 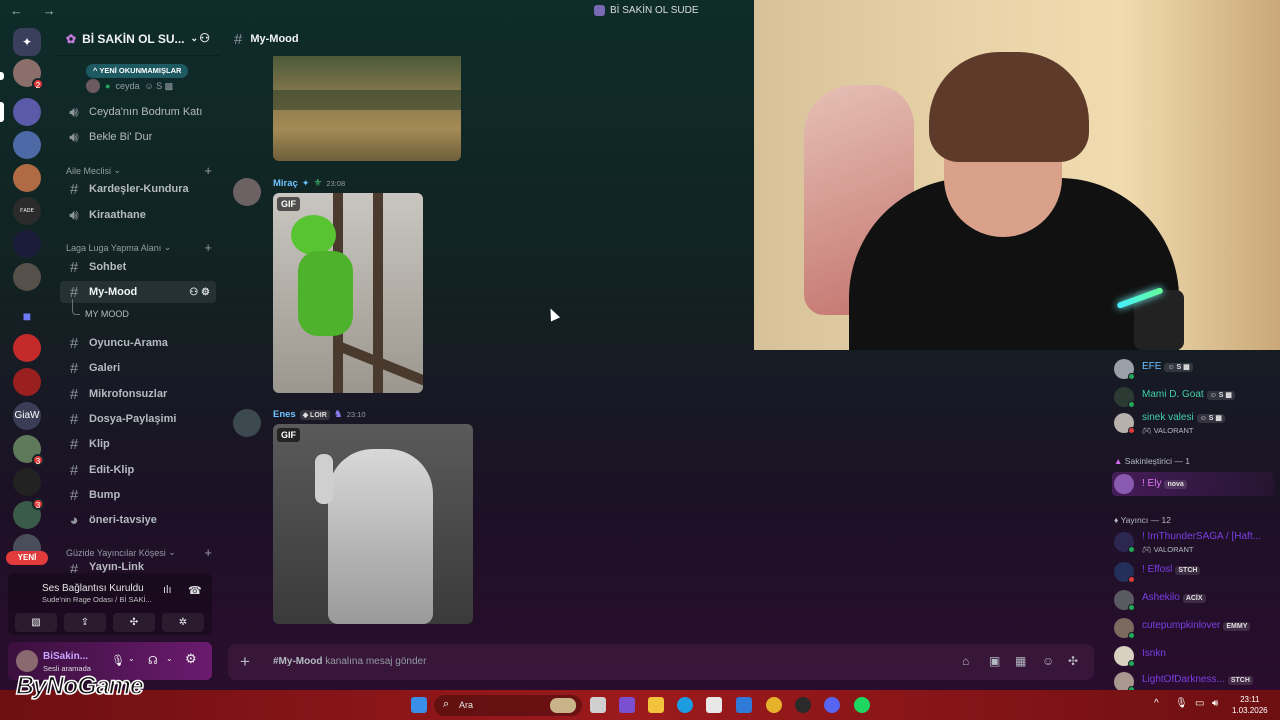 I want to click on new-unreads-button: ^ YENİ OKUNMAMIŞLAR, so click(x=137, y=71).